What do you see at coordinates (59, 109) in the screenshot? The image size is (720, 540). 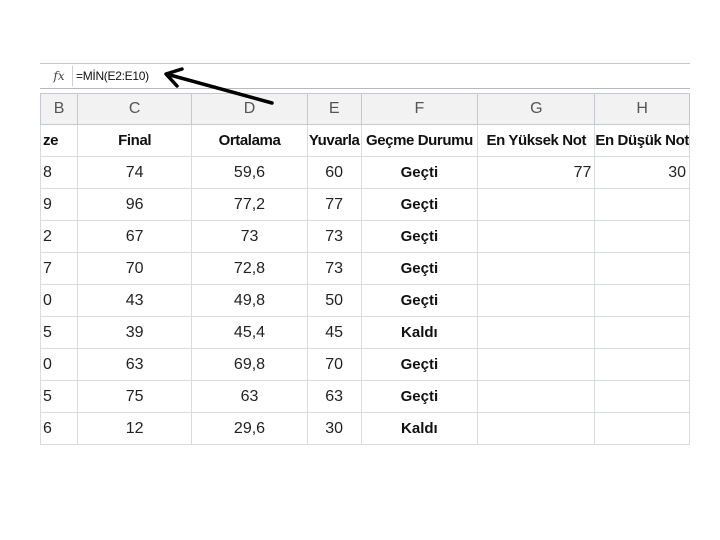 I see `column-header-b: B` at bounding box center [59, 109].